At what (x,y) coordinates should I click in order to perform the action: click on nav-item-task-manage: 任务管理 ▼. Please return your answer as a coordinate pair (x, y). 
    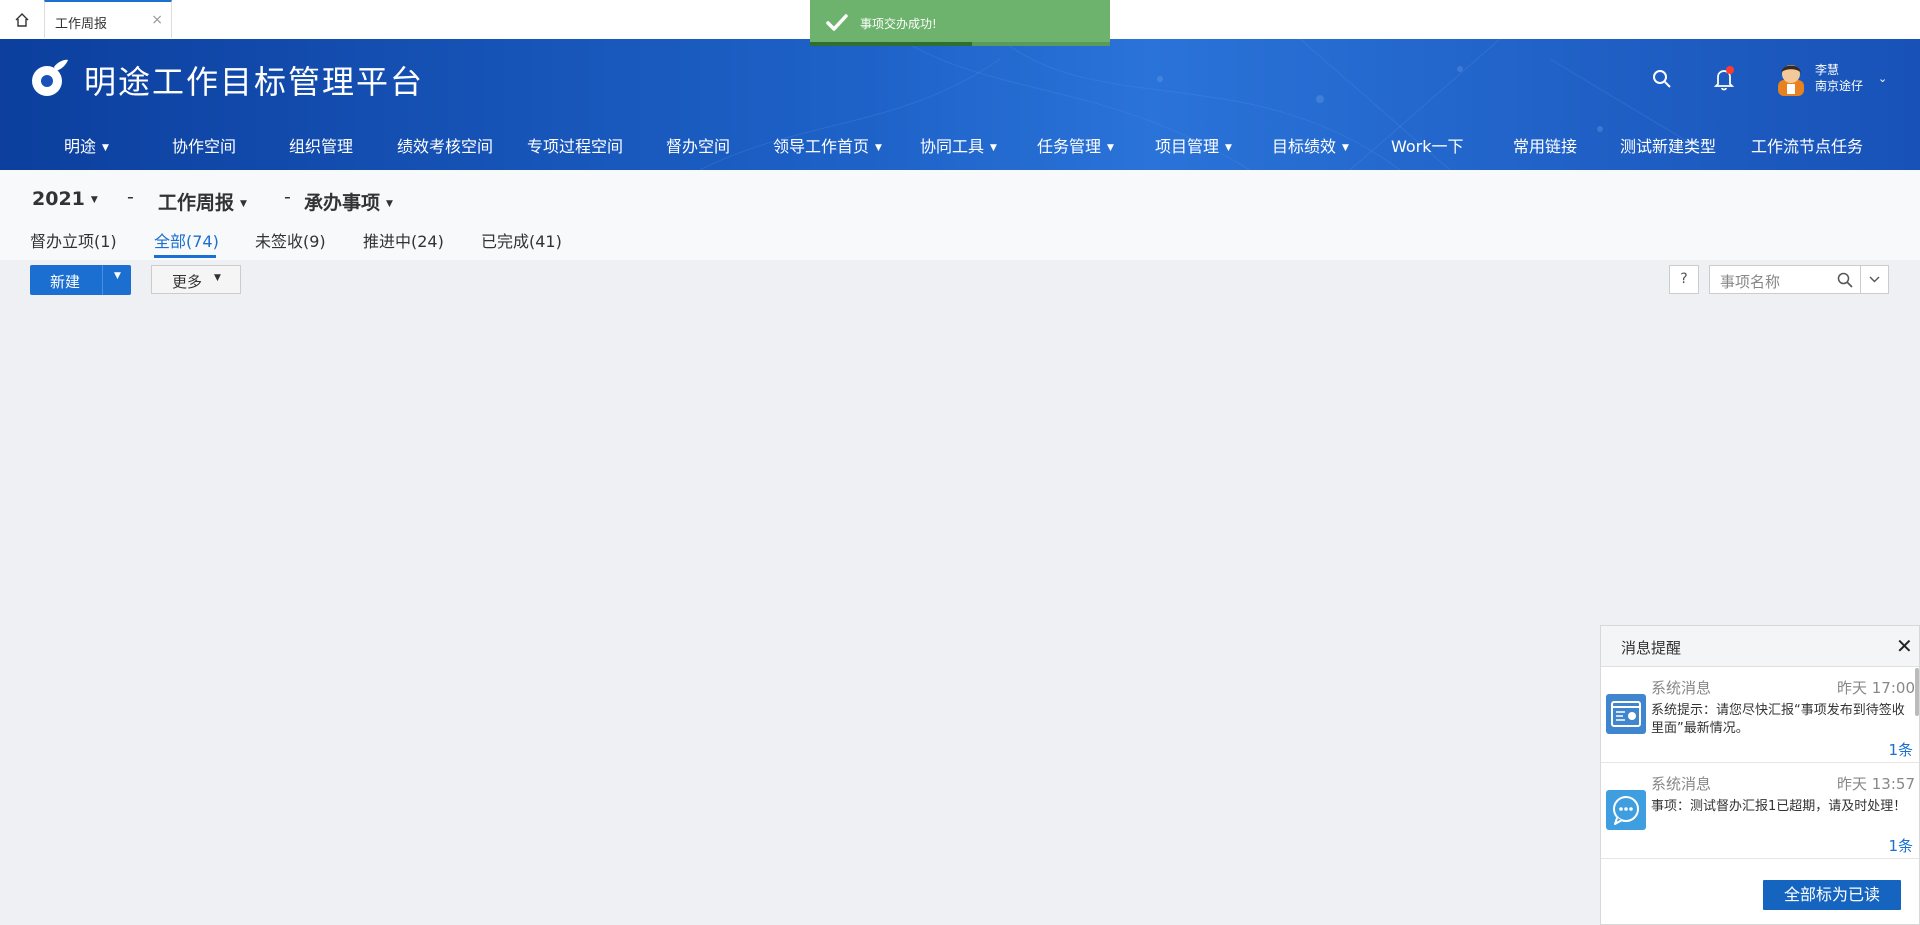
    Looking at the image, I should click on (1075, 147).